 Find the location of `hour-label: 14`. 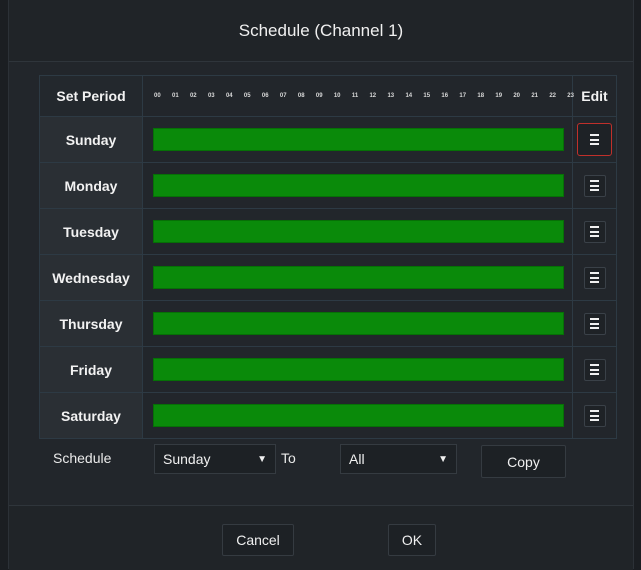

hour-label: 14 is located at coordinates (409, 96).